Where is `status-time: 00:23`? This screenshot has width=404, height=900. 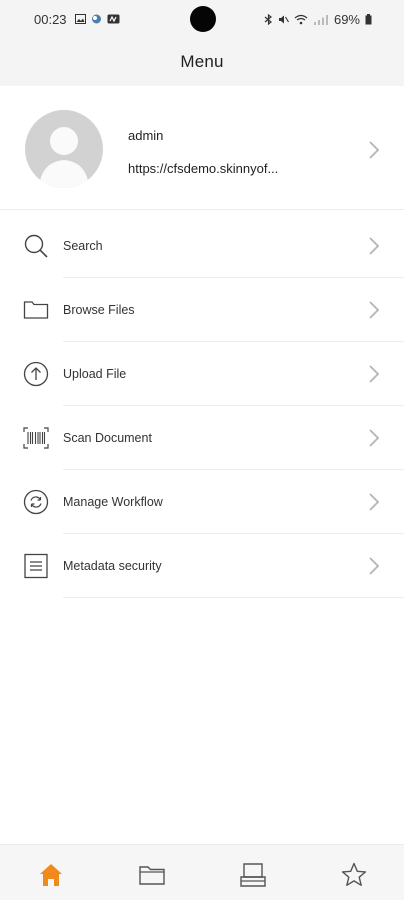
status-time: 00:23 is located at coordinates (50, 19).